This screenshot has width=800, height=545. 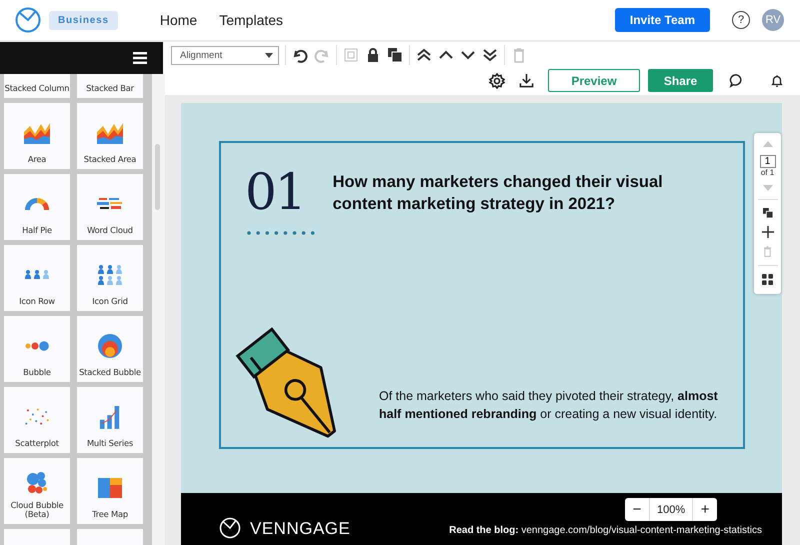 I want to click on chart-type-tile: Stacked Bubble, so click(x=110, y=349).